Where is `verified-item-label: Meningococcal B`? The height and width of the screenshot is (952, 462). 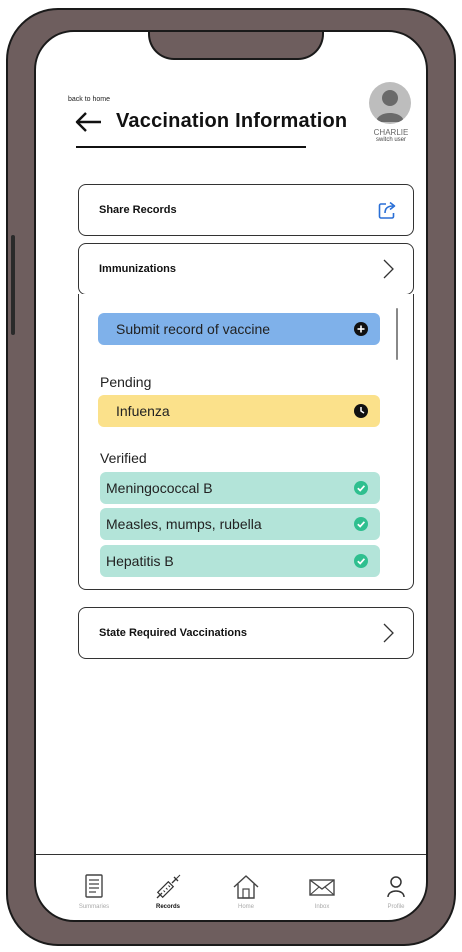
verified-item-label: Meningococcal B is located at coordinates (159, 488).